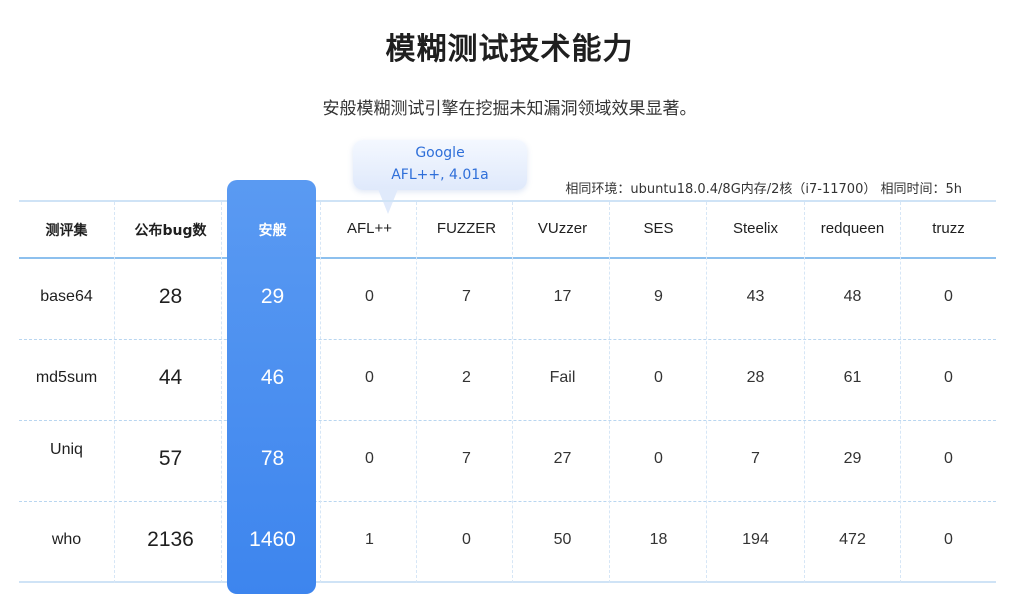 Image resolution: width=1019 pixels, height=611 pixels. Describe the element at coordinates (466, 377) in the screenshot. I see `table-cell: 2` at that location.